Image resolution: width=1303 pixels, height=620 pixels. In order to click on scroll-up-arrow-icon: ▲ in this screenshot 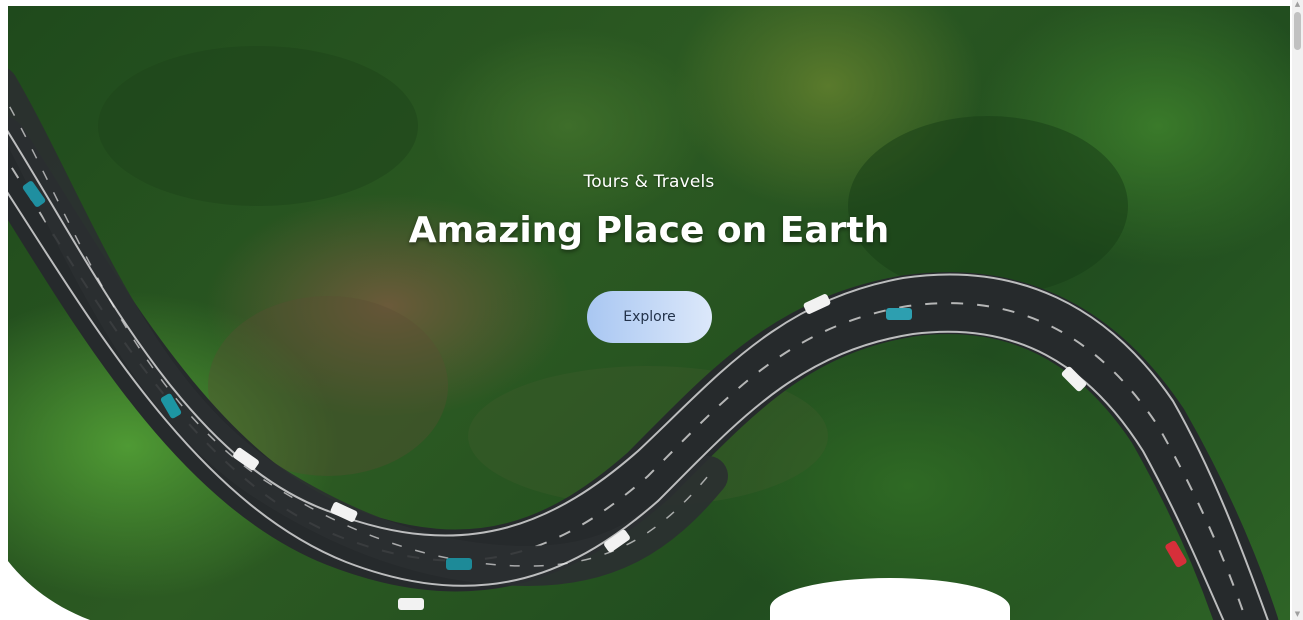, I will do `click(1297, 4)`.